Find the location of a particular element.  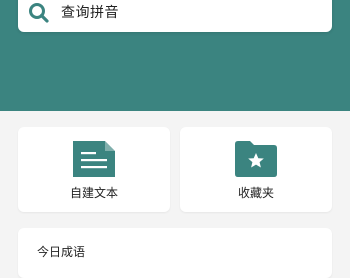

search-icon is located at coordinates (39, 13).